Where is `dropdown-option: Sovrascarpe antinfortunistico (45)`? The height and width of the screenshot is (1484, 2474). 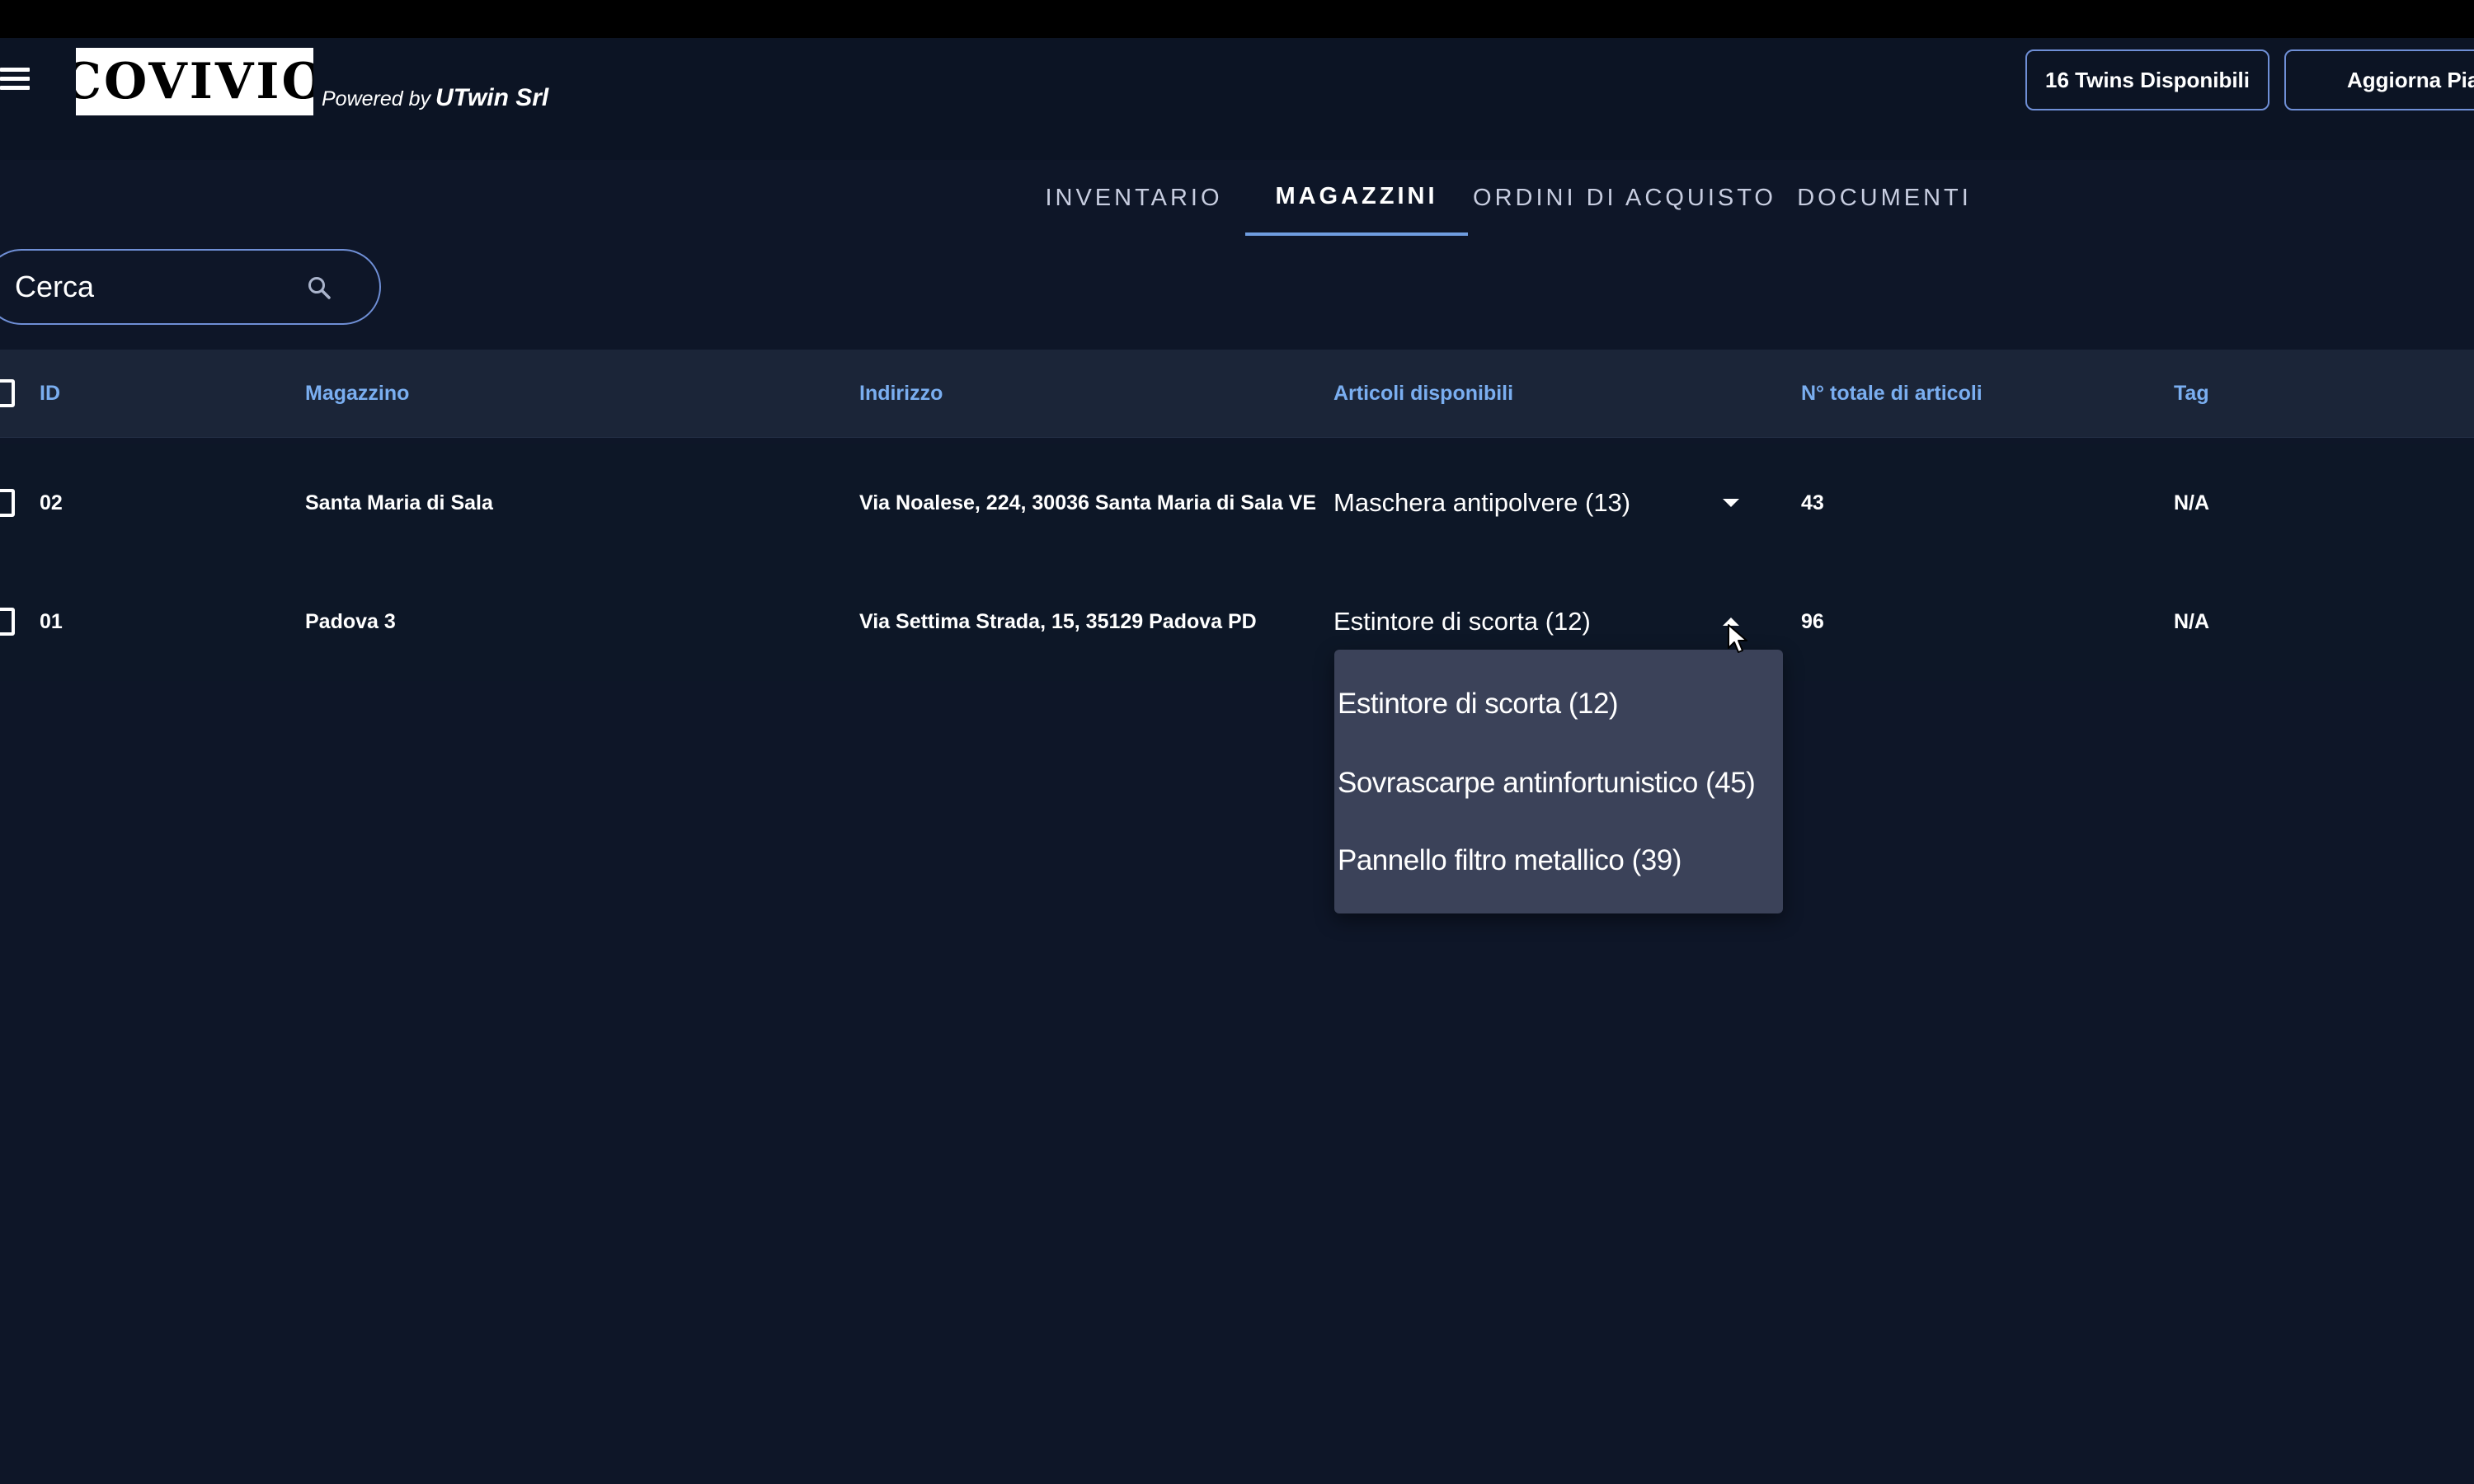
dropdown-option: Sovrascarpe antinfortunistico (45) is located at coordinates (1547, 783).